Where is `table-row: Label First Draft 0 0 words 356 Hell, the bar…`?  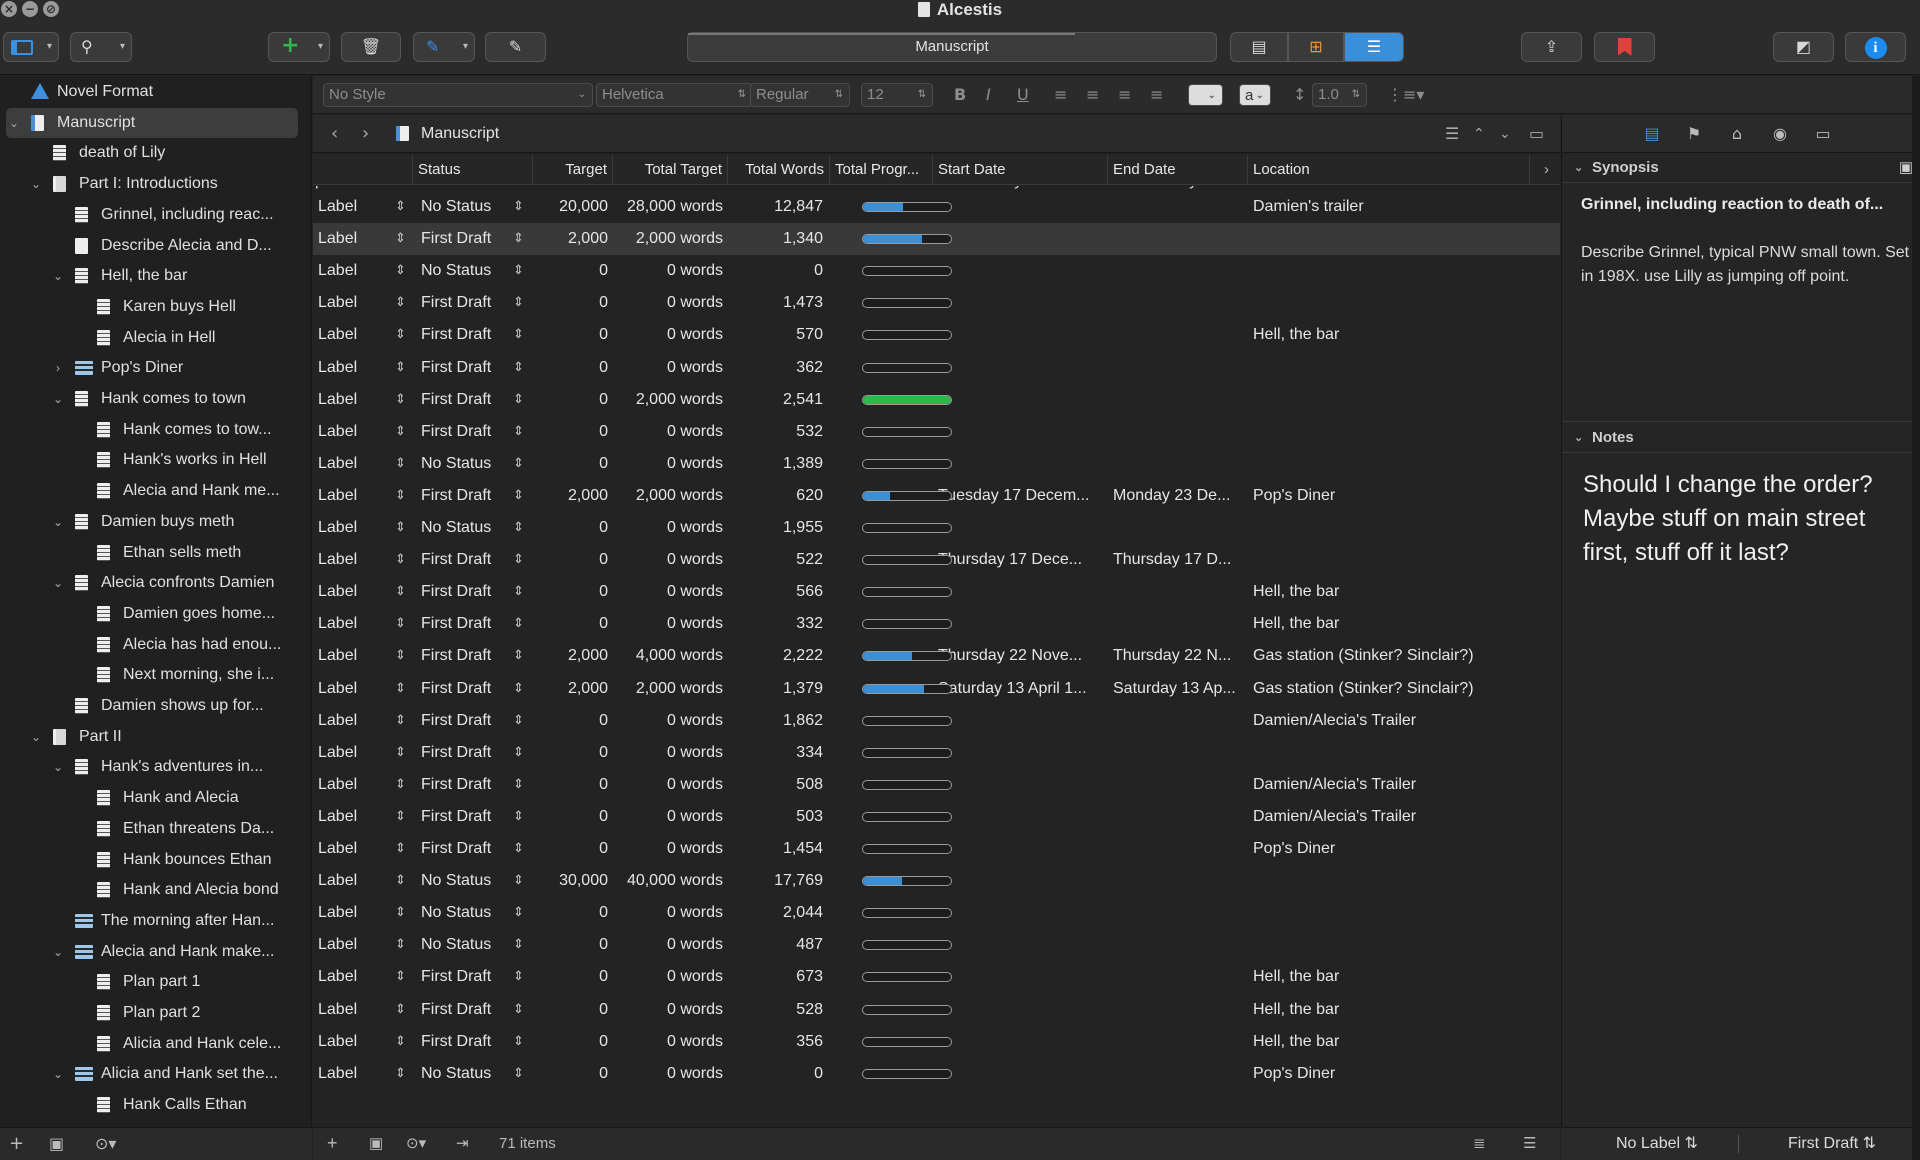 table-row: Label First Draft 0 0 words 356 Hell, the bar… is located at coordinates (936, 1042).